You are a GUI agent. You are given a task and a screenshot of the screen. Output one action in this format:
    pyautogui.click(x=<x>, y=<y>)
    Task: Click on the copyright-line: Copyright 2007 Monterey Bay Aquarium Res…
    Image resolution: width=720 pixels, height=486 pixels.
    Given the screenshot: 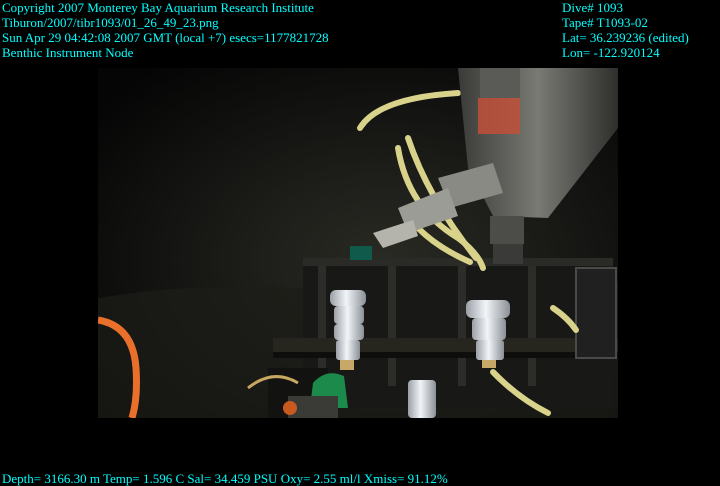 What is the action you would take?
    pyautogui.click(x=158, y=7)
    